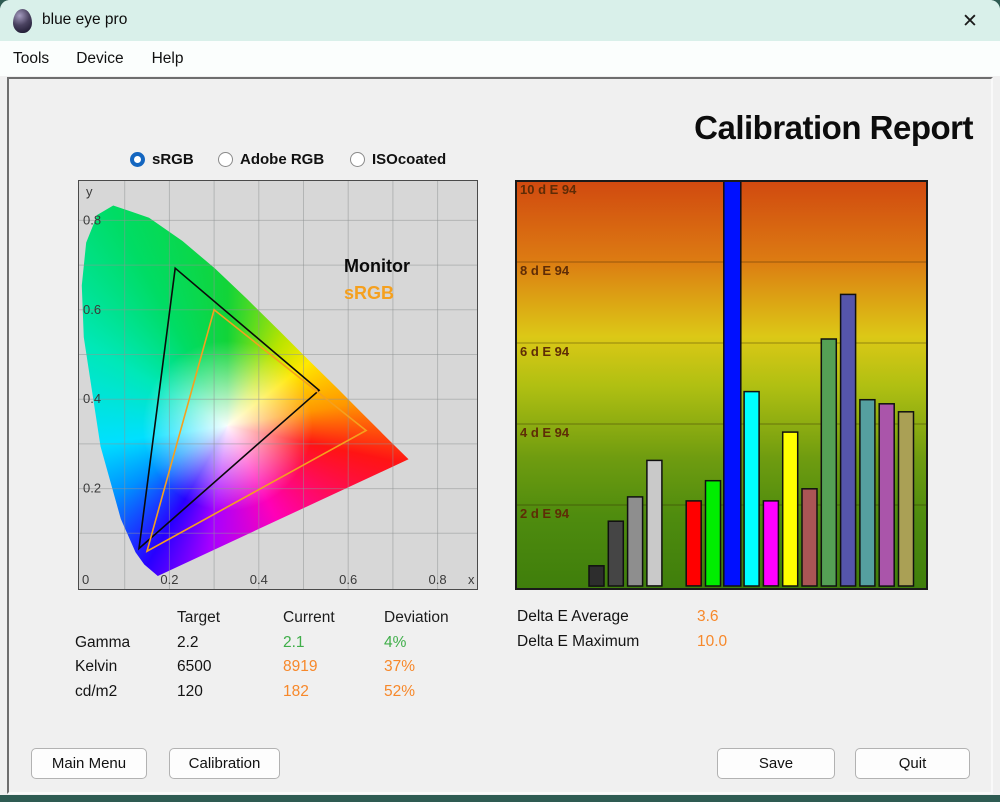 This screenshot has width=1000, height=802. Describe the element at coordinates (103, 642) in the screenshot. I see `row-label-gamma: Gamma` at that location.